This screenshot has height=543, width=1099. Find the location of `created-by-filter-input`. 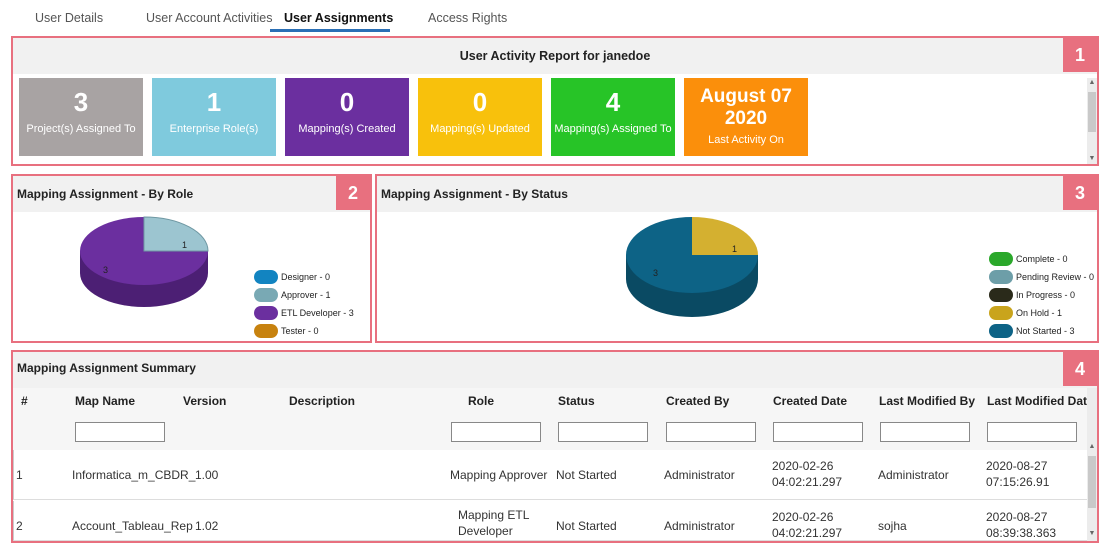

created-by-filter-input is located at coordinates (711, 432).